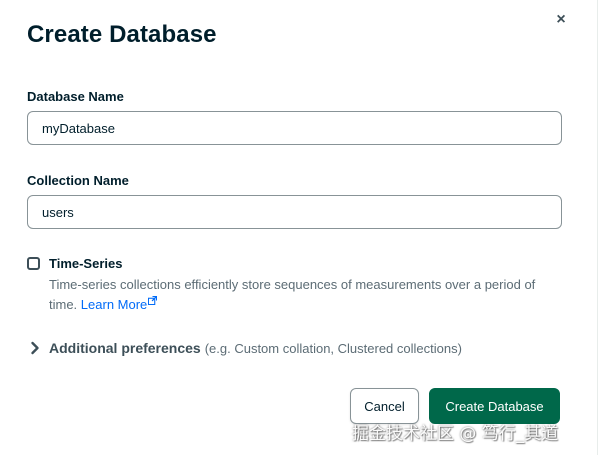 This screenshot has height=455, width=598. What do you see at coordinates (78, 180) in the screenshot?
I see `collection-name-label: Collection Name` at bounding box center [78, 180].